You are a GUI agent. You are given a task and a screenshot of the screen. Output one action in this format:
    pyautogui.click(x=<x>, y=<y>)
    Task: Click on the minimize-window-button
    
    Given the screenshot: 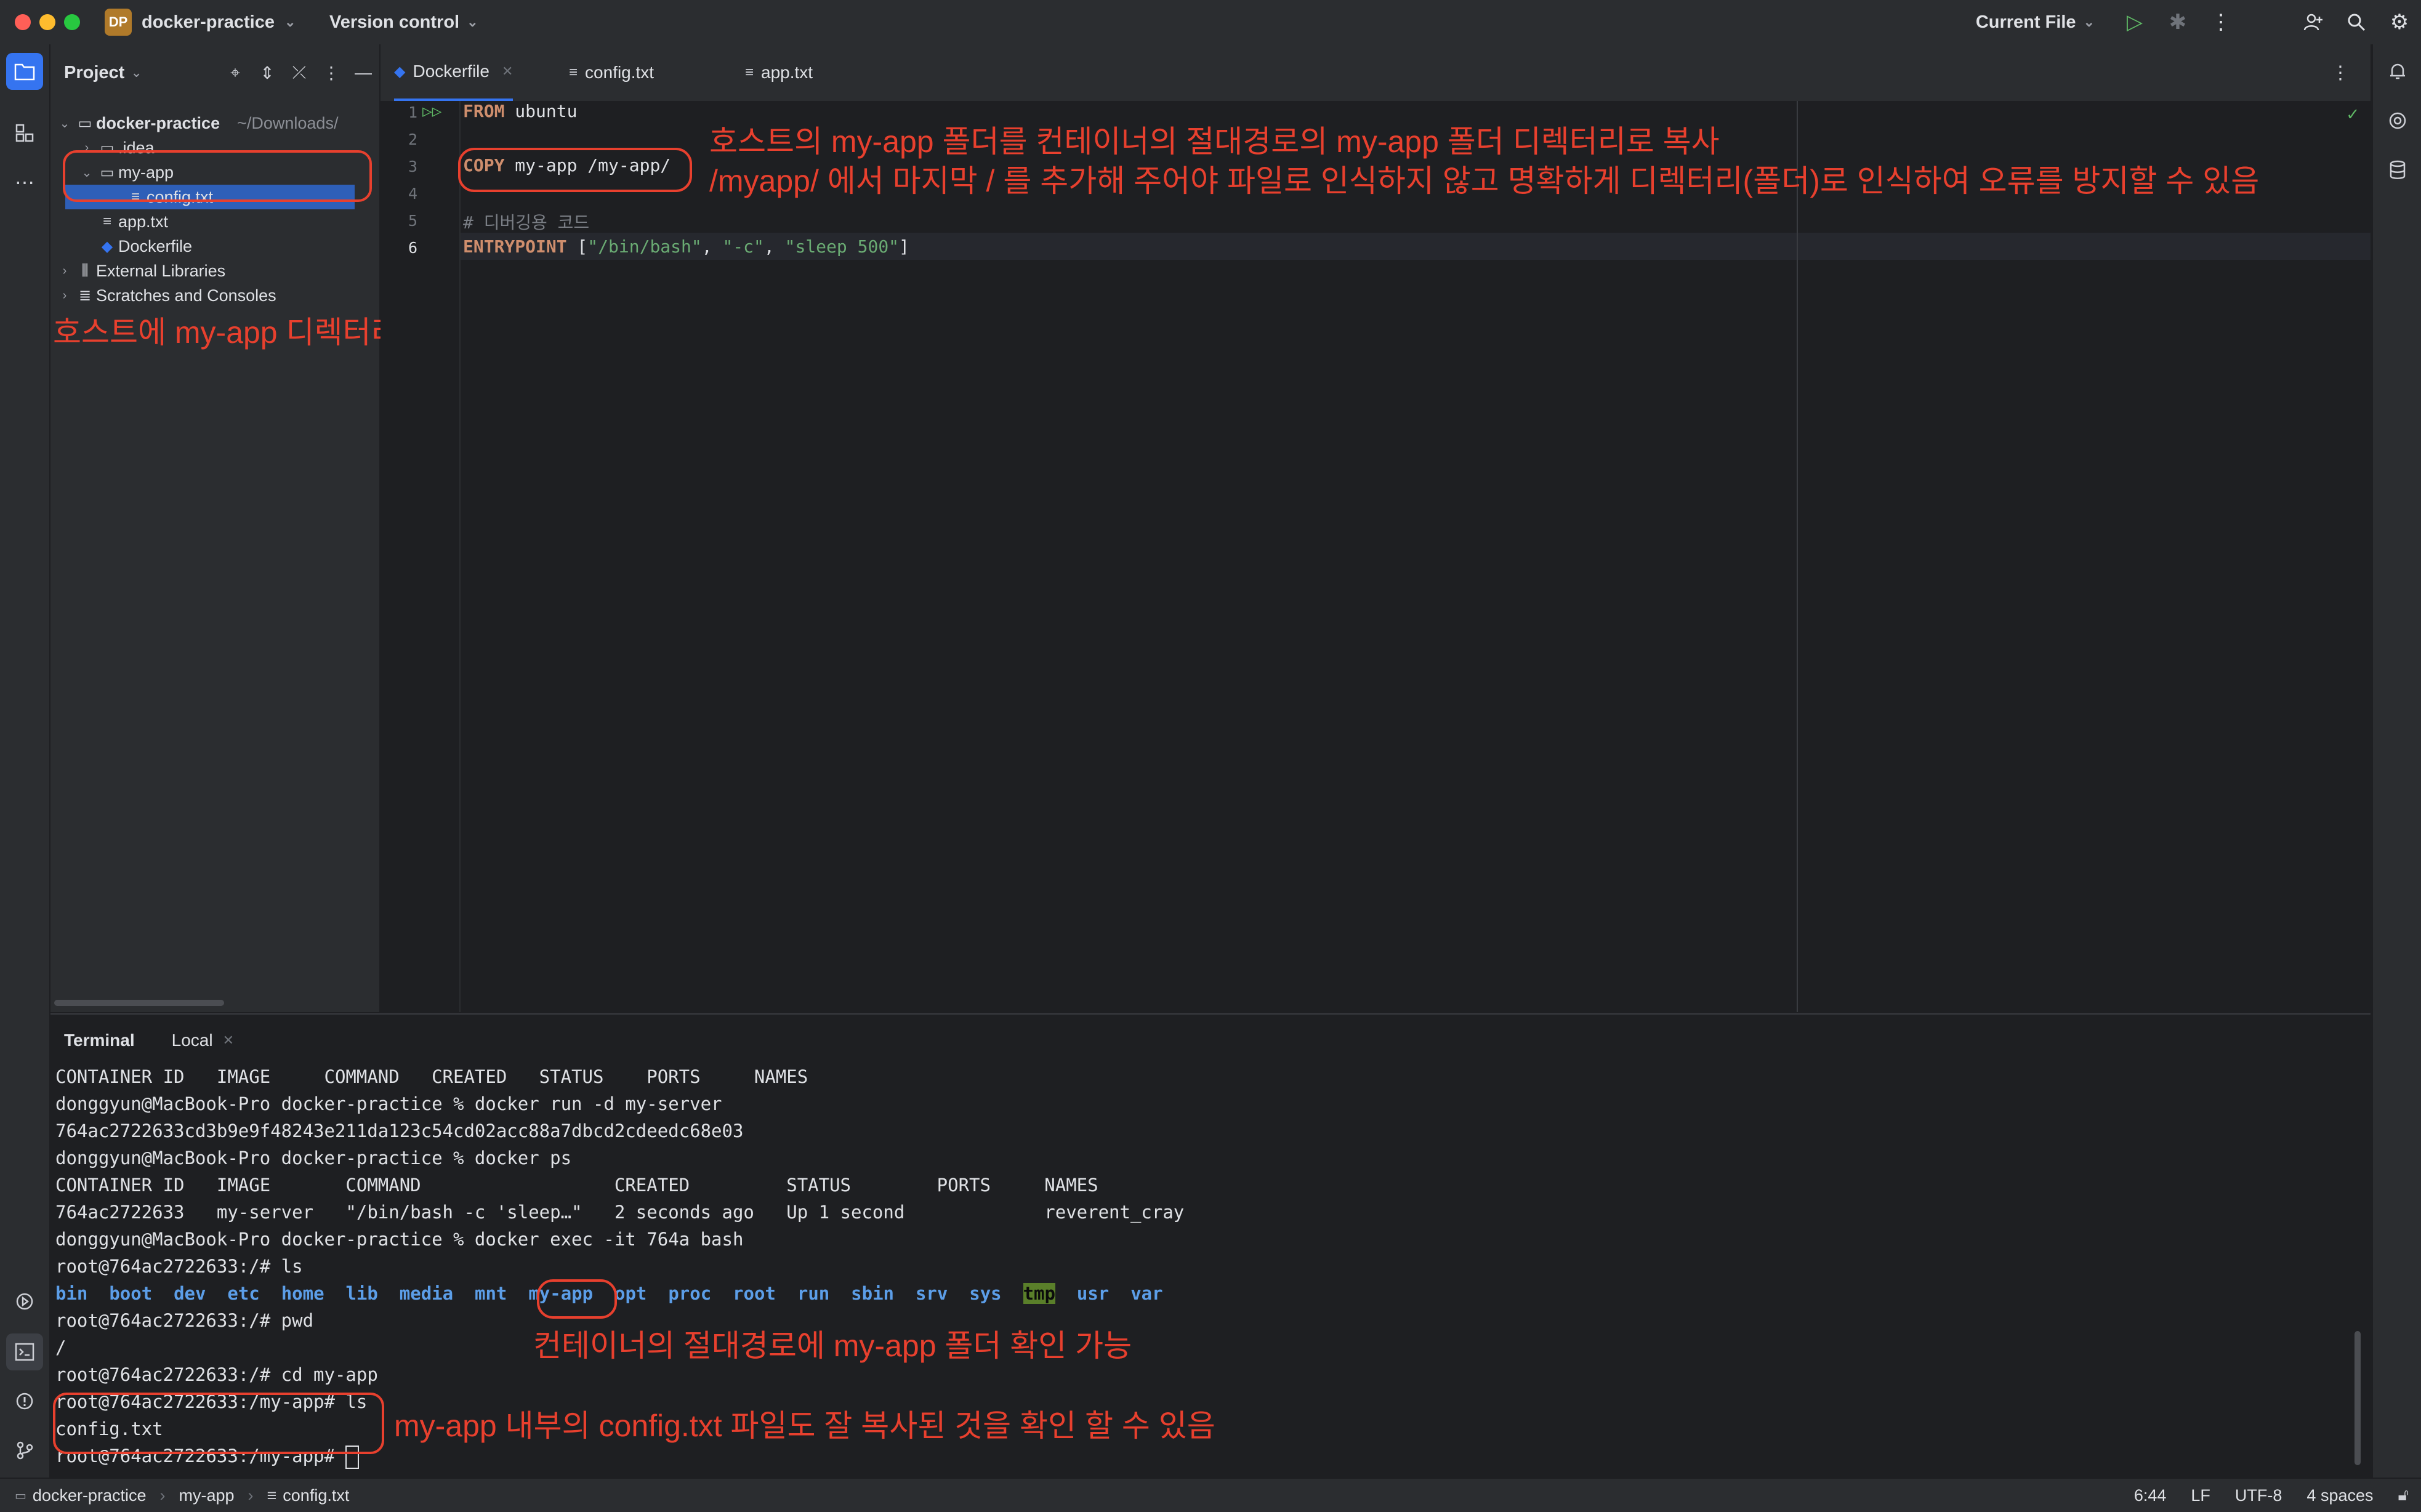 What is the action you would take?
    pyautogui.click(x=47, y=22)
    